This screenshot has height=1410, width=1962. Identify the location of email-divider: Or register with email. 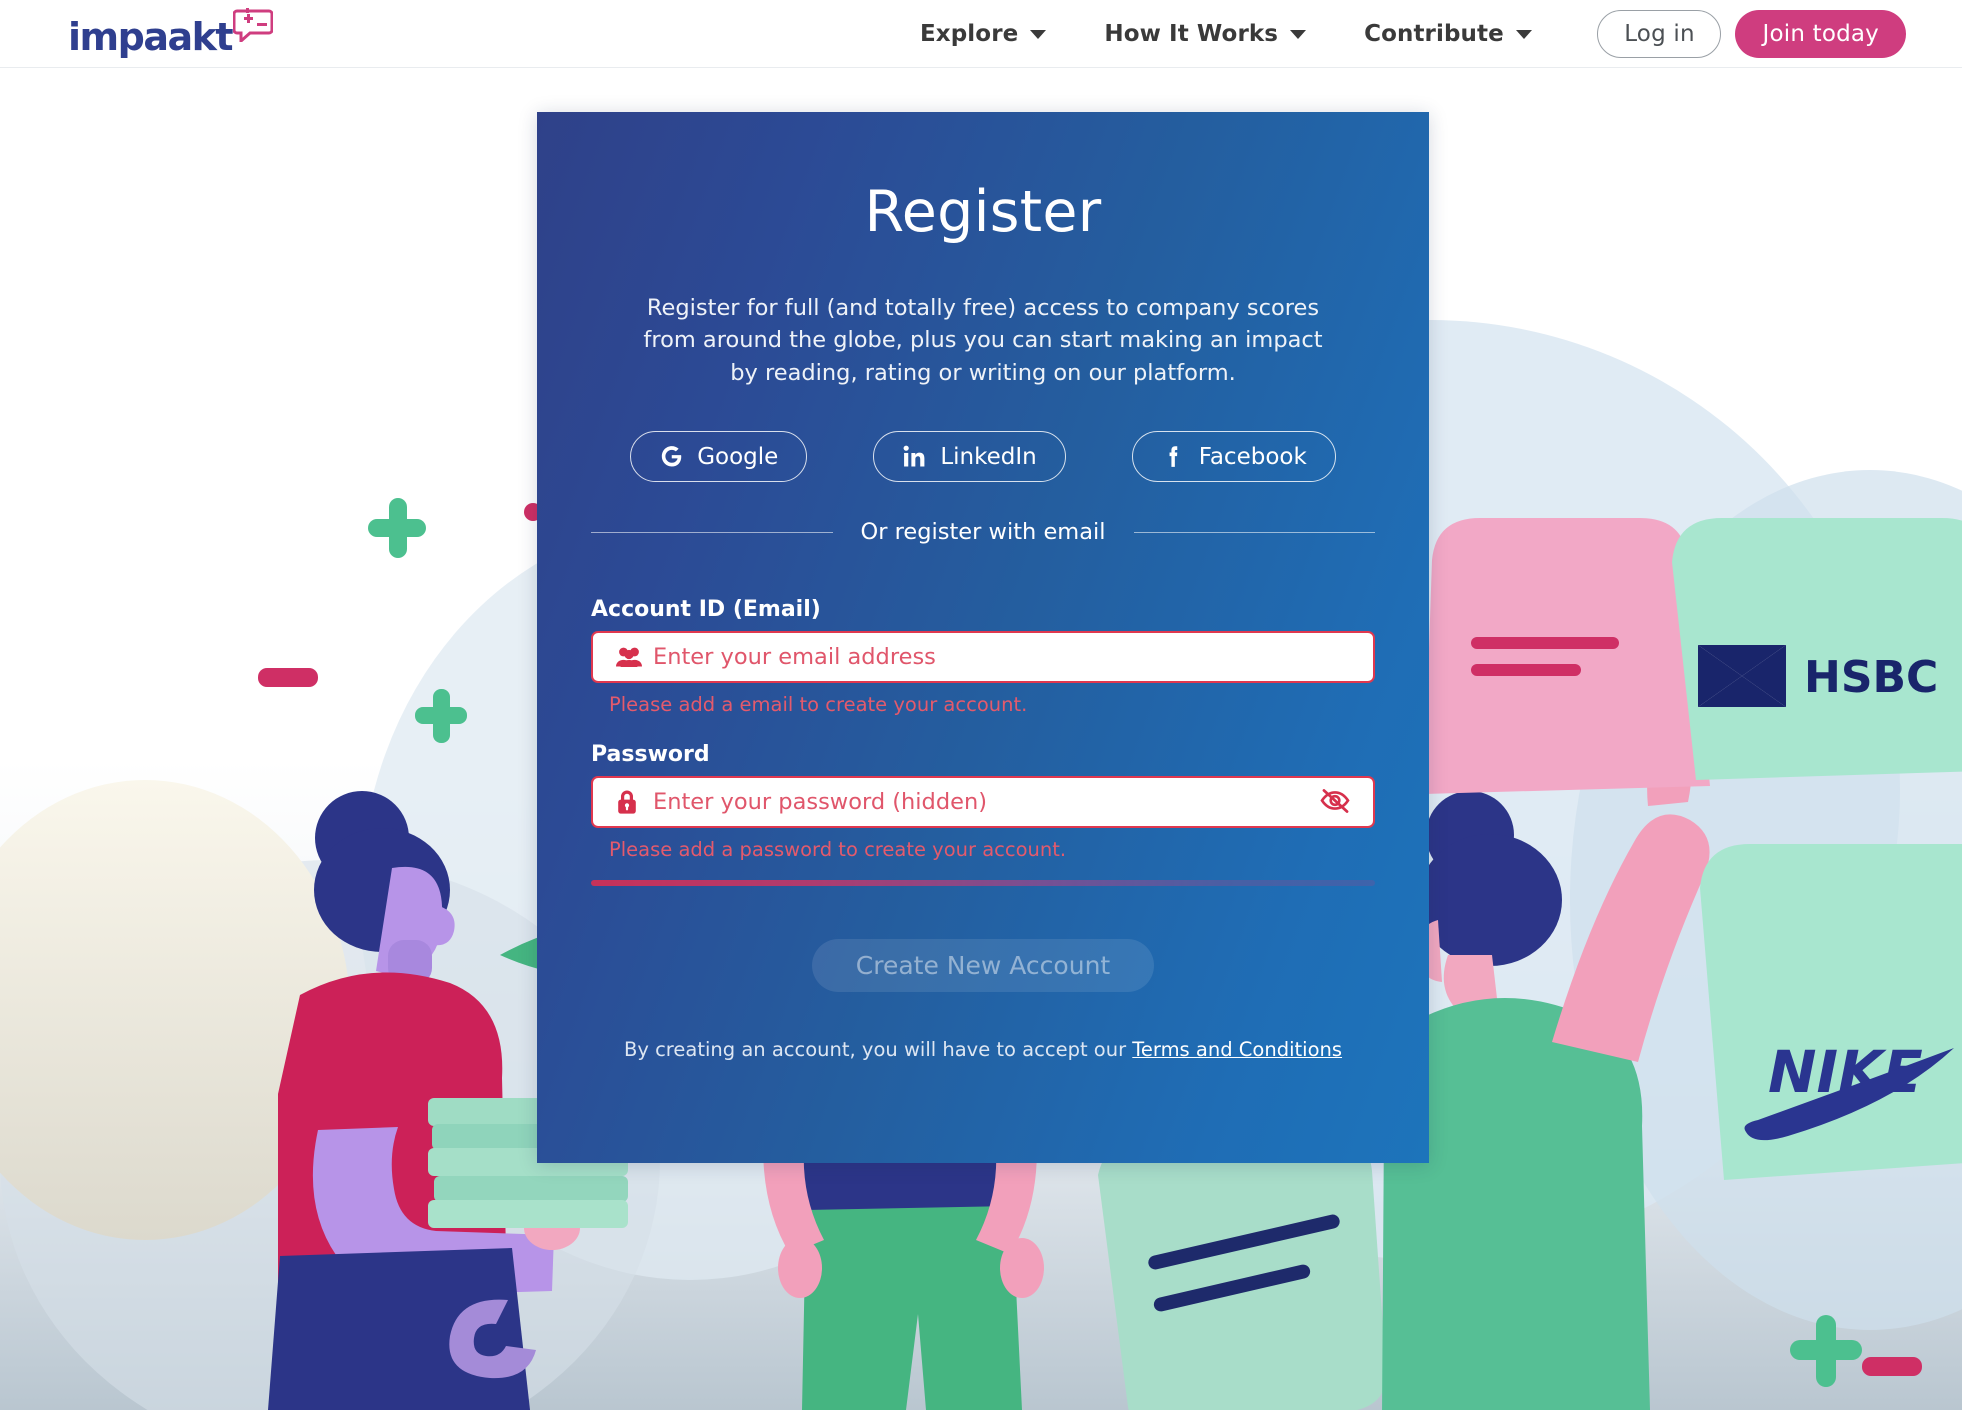
(983, 532).